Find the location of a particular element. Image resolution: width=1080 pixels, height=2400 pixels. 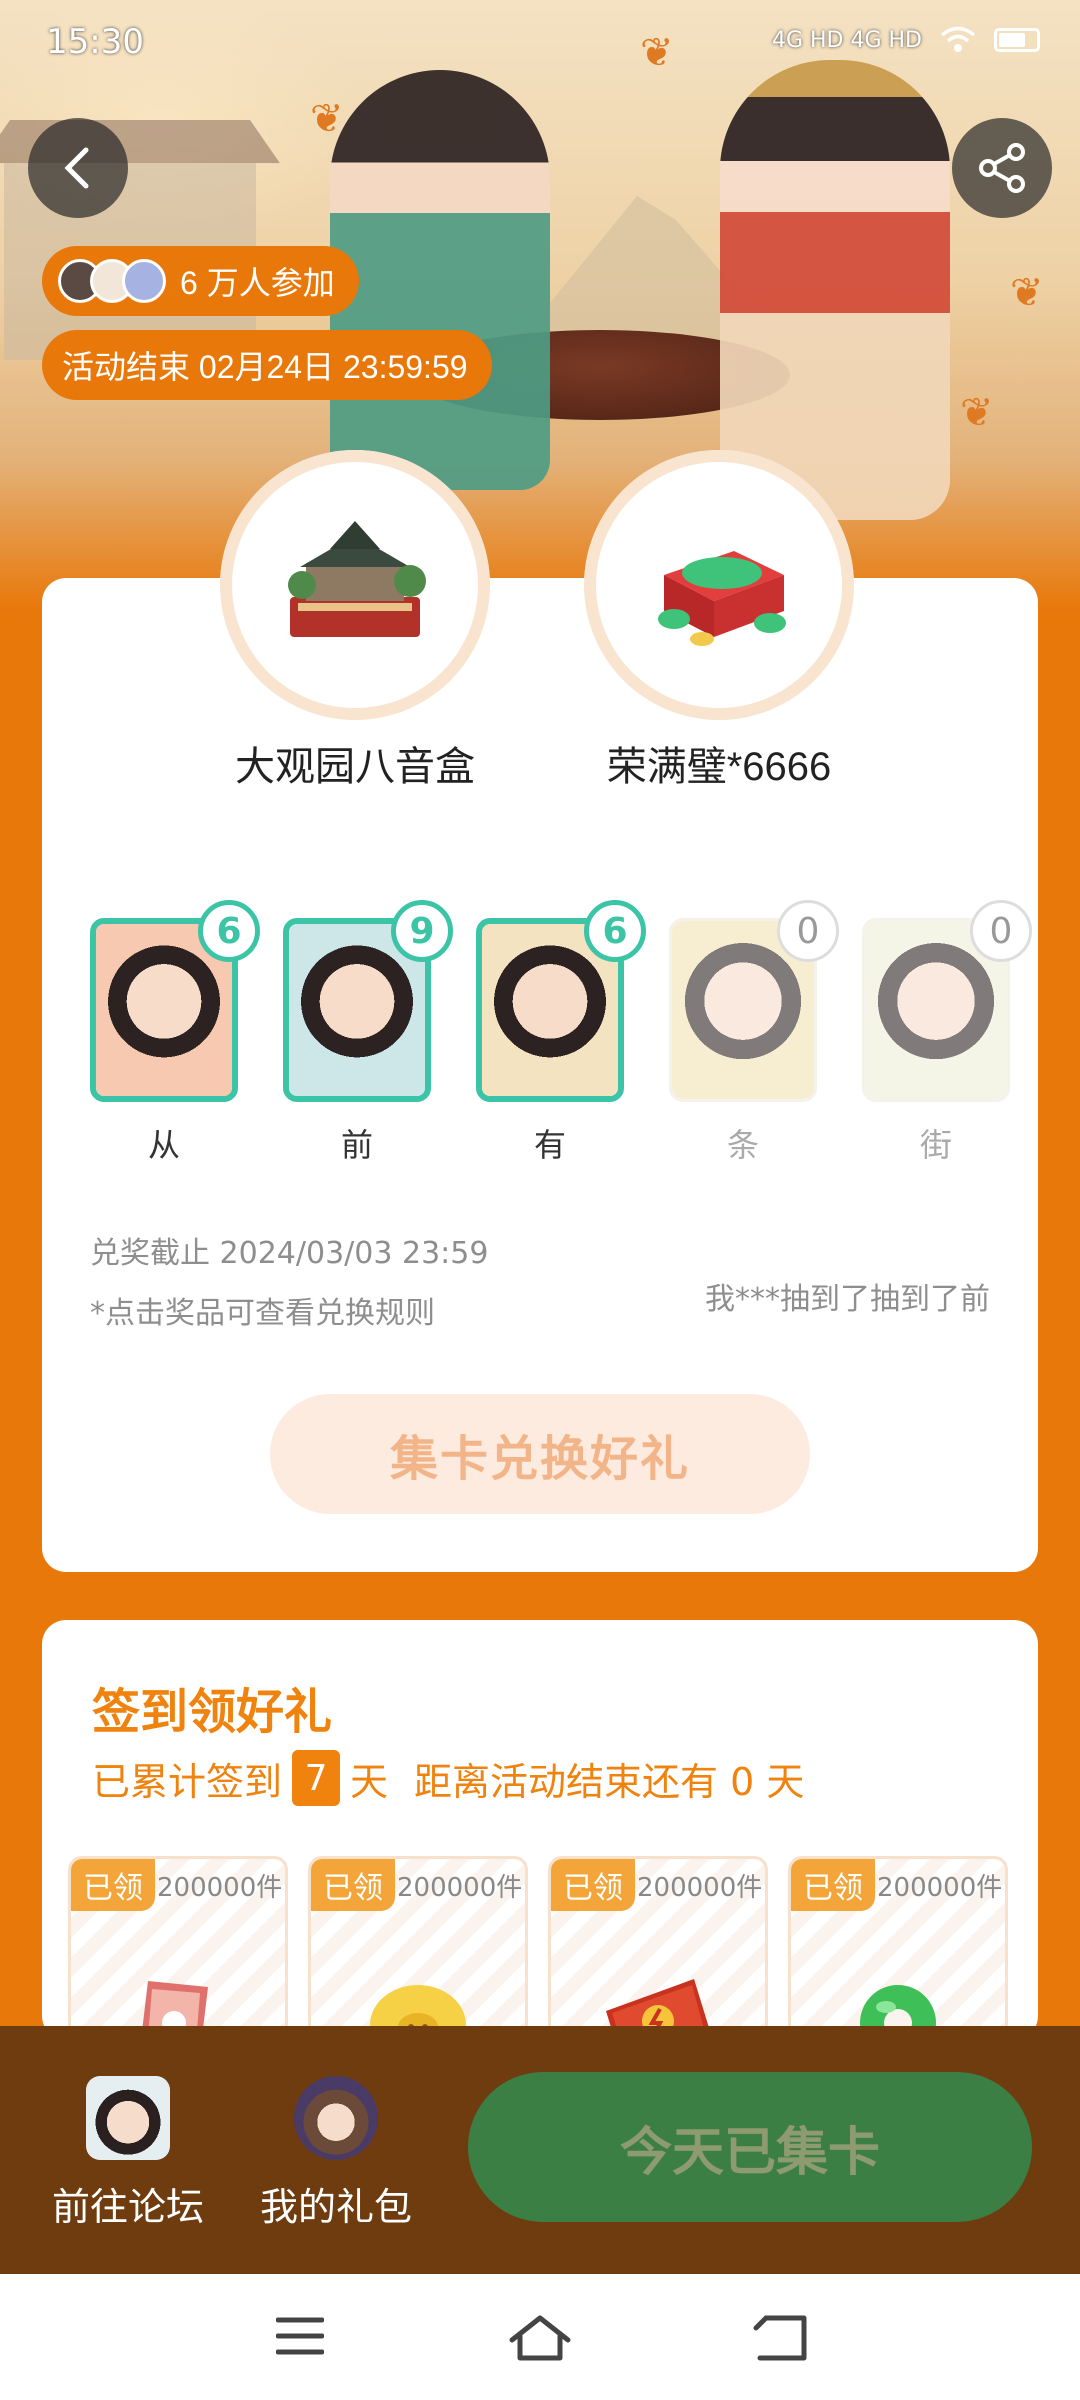

end-time-text: 活动结束 02月24日 23:59:59 is located at coordinates (265, 367).